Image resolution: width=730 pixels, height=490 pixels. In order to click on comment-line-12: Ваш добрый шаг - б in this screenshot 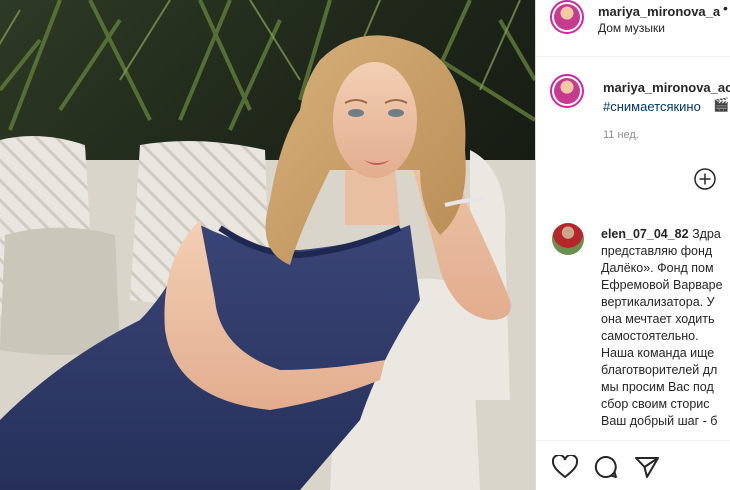, I will do `click(659, 421)`.